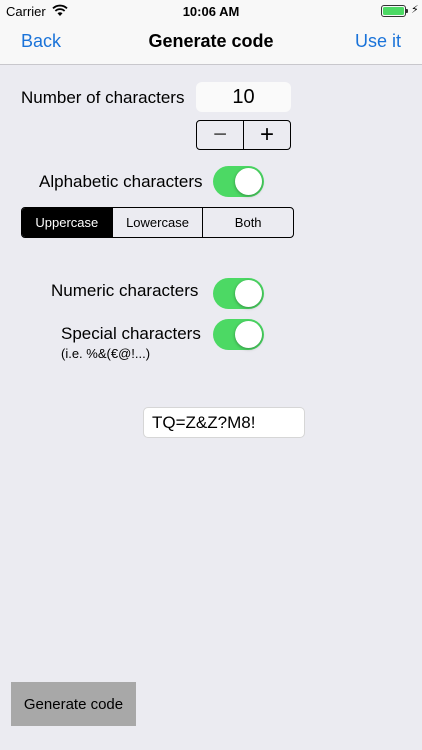 Image resolution: width=422 pixels, height=750 pixels. What do you see at coordinates (267, 135) in the screenshot?
I see `increment-button: +` at bounding box center [267, 135].